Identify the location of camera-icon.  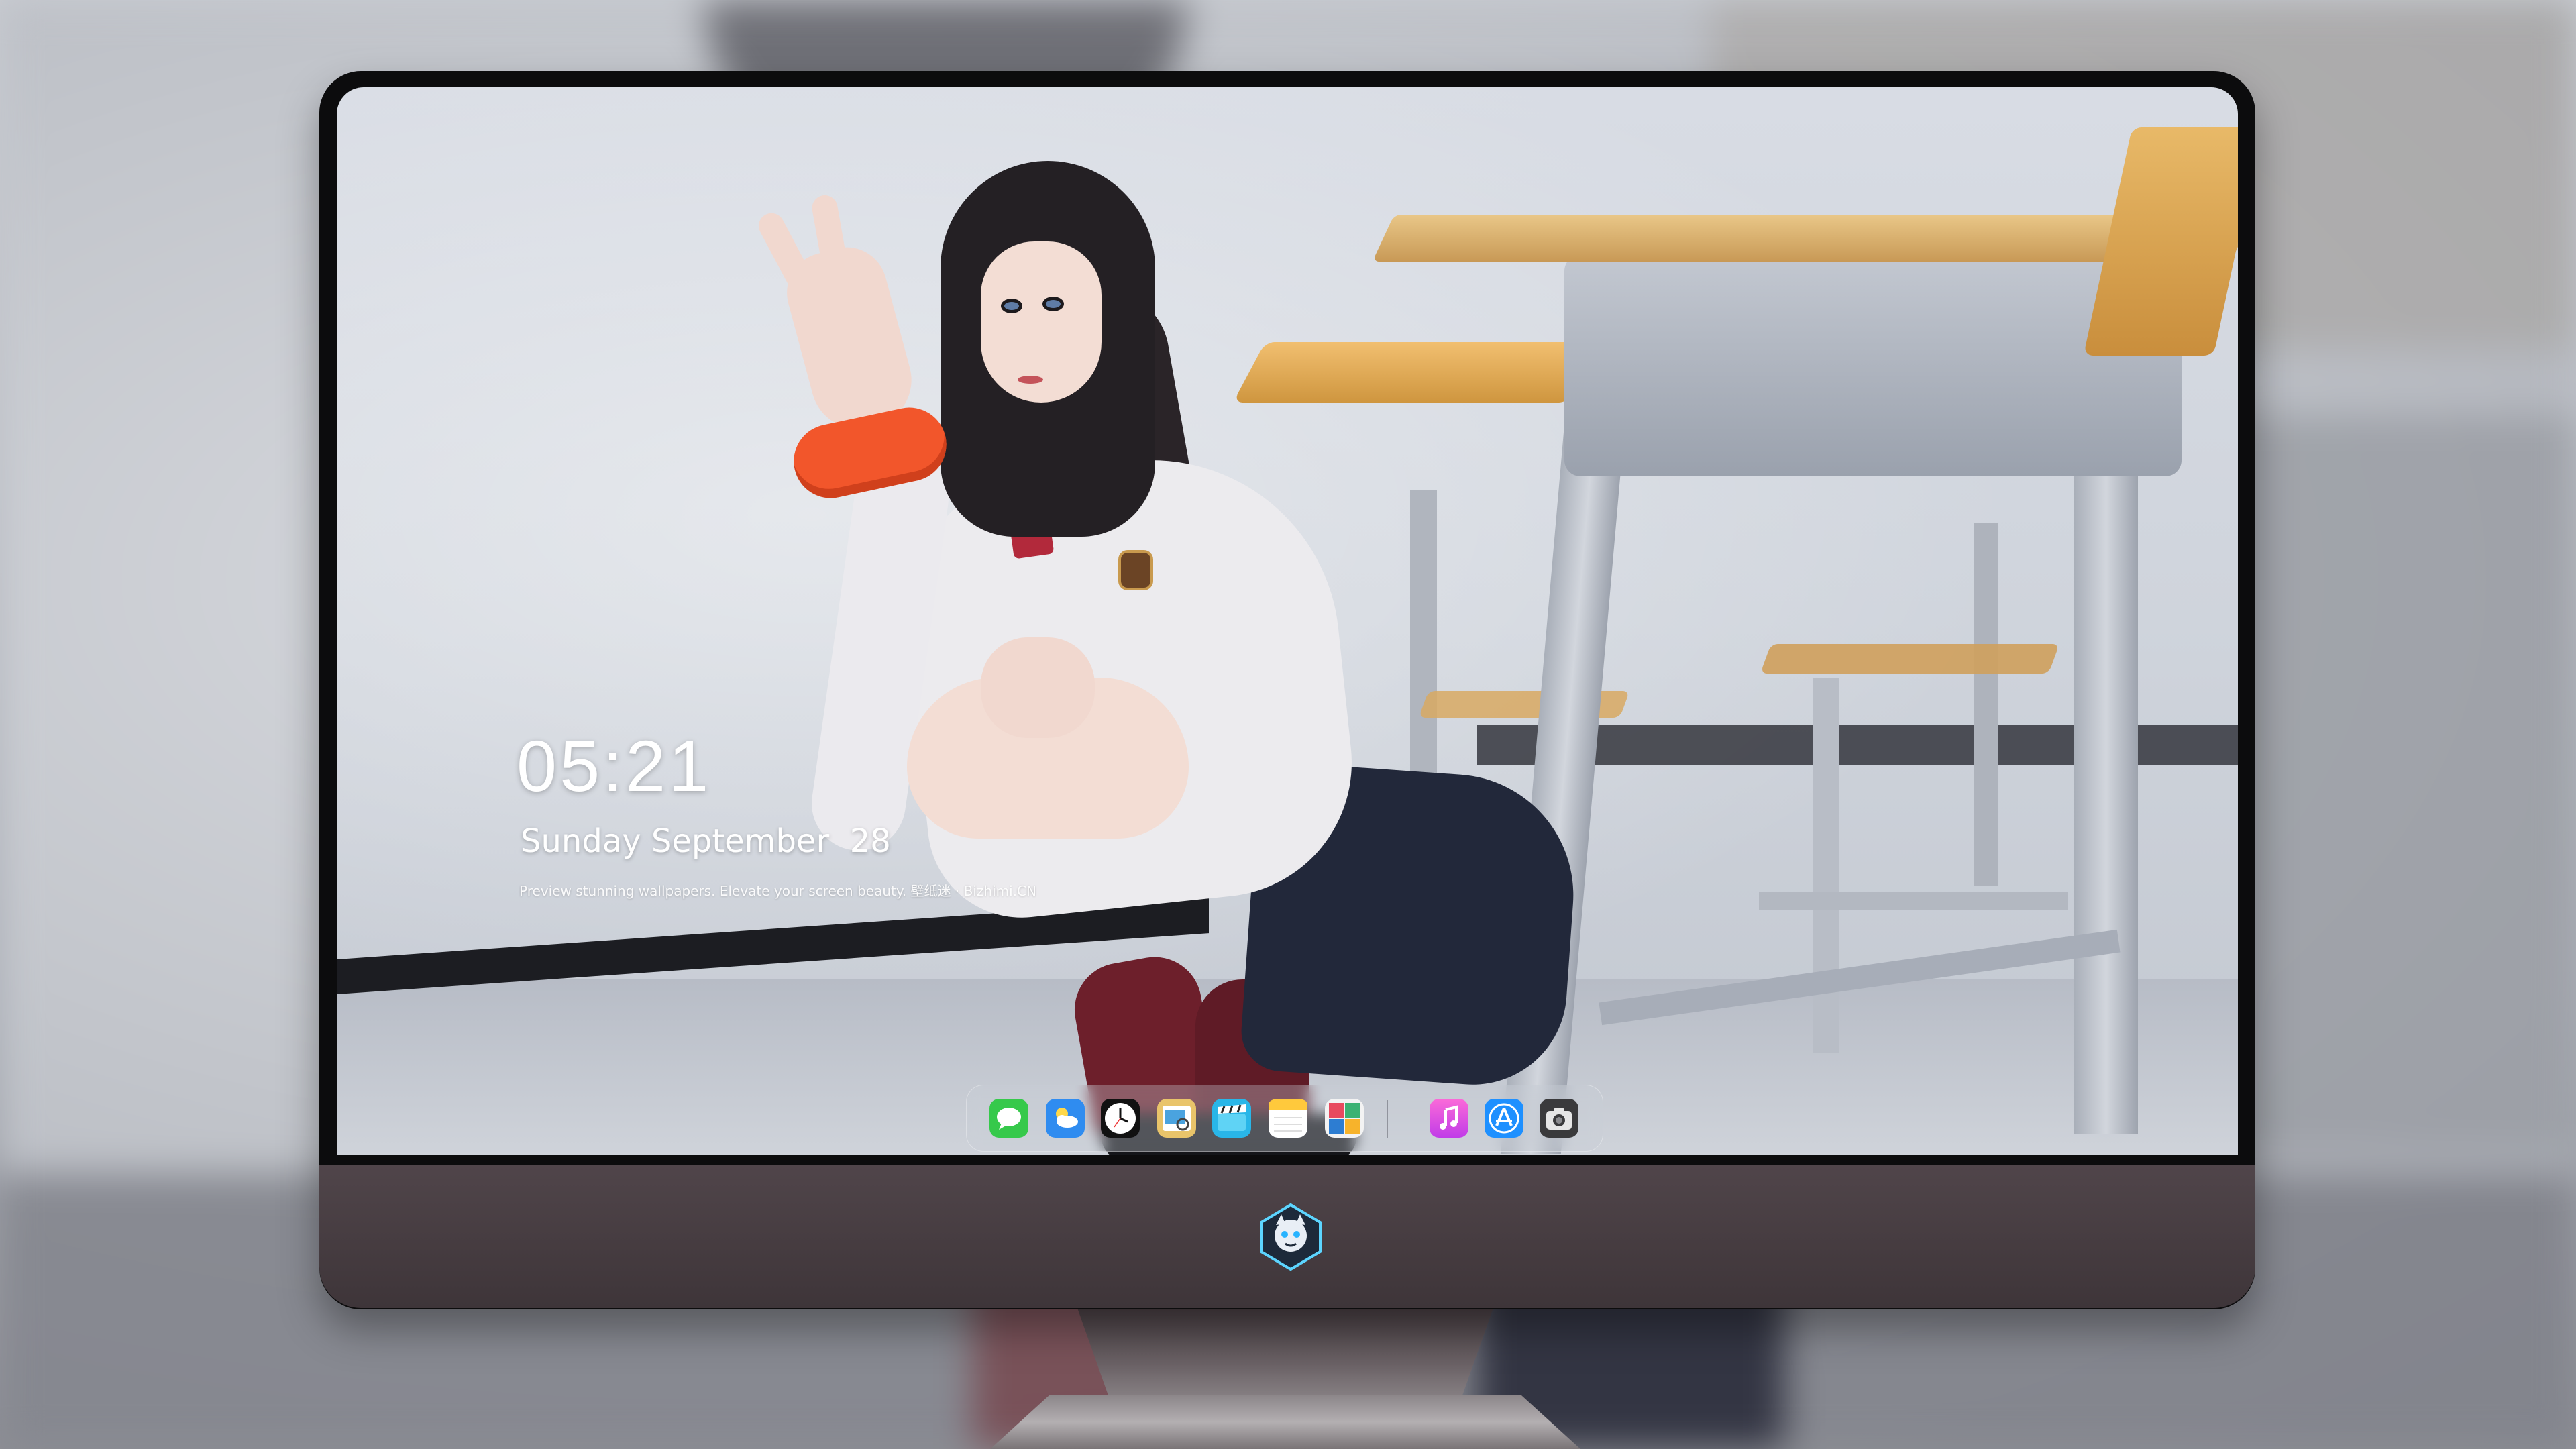
(1559, 1118).